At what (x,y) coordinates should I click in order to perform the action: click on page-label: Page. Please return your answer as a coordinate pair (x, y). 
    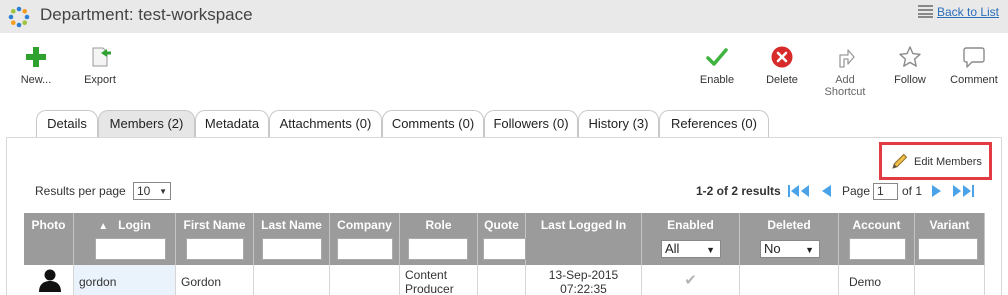
    Looking at the image, I should click on (856, 191).